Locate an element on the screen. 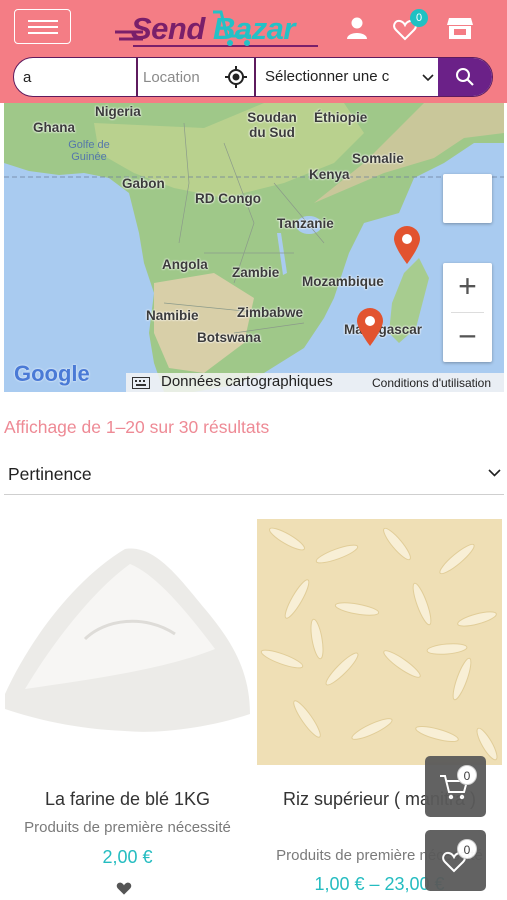  floating-cart-button: 0 is located at coordinates (455, 786).